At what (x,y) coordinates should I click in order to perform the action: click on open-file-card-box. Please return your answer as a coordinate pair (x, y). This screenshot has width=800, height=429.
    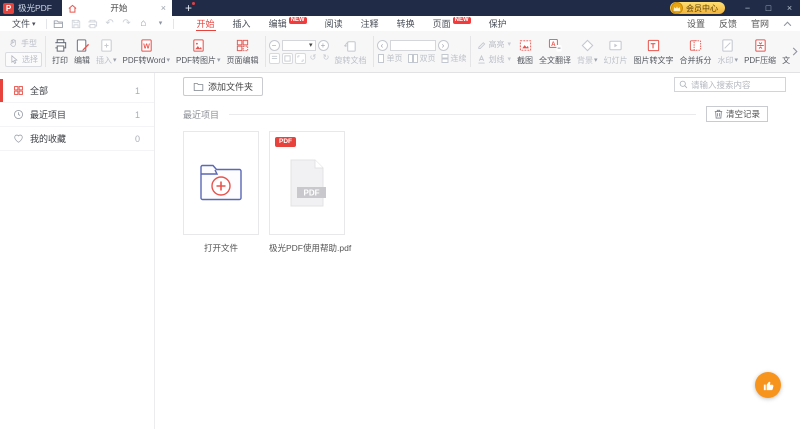
    Looking at the image, I should click on (221, 183).